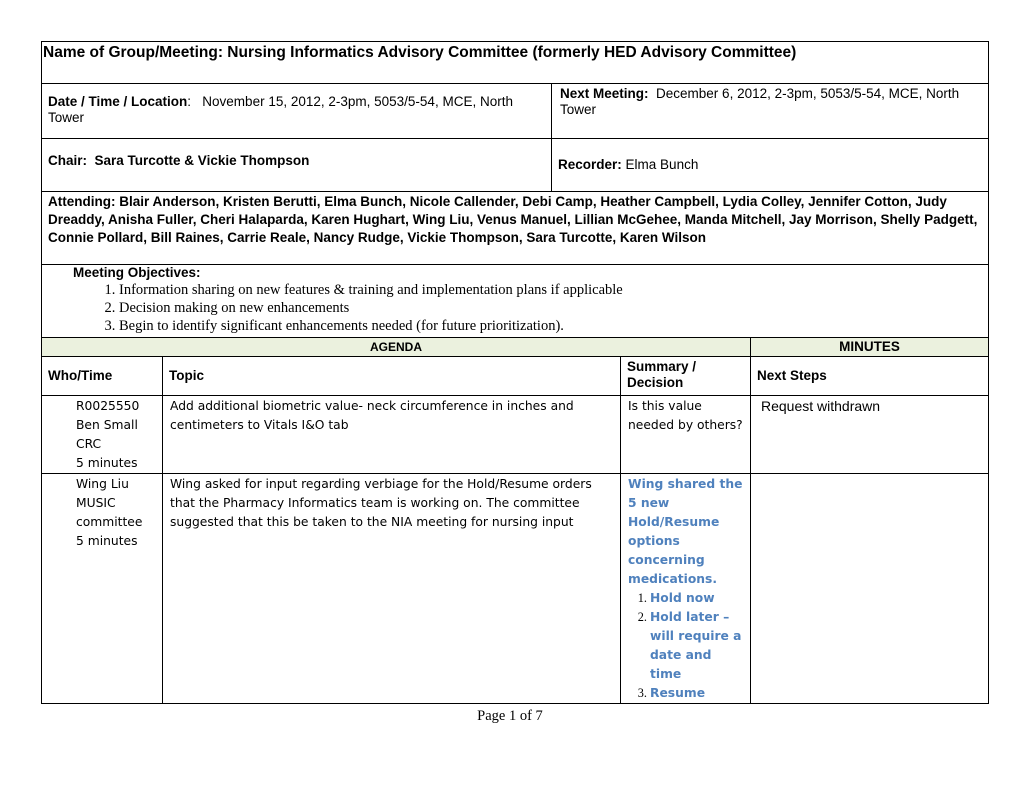  What do you see at coordinates (869, 588) in the screenshot?
I see `next-steps-cell` at bounding box center [869, 588].